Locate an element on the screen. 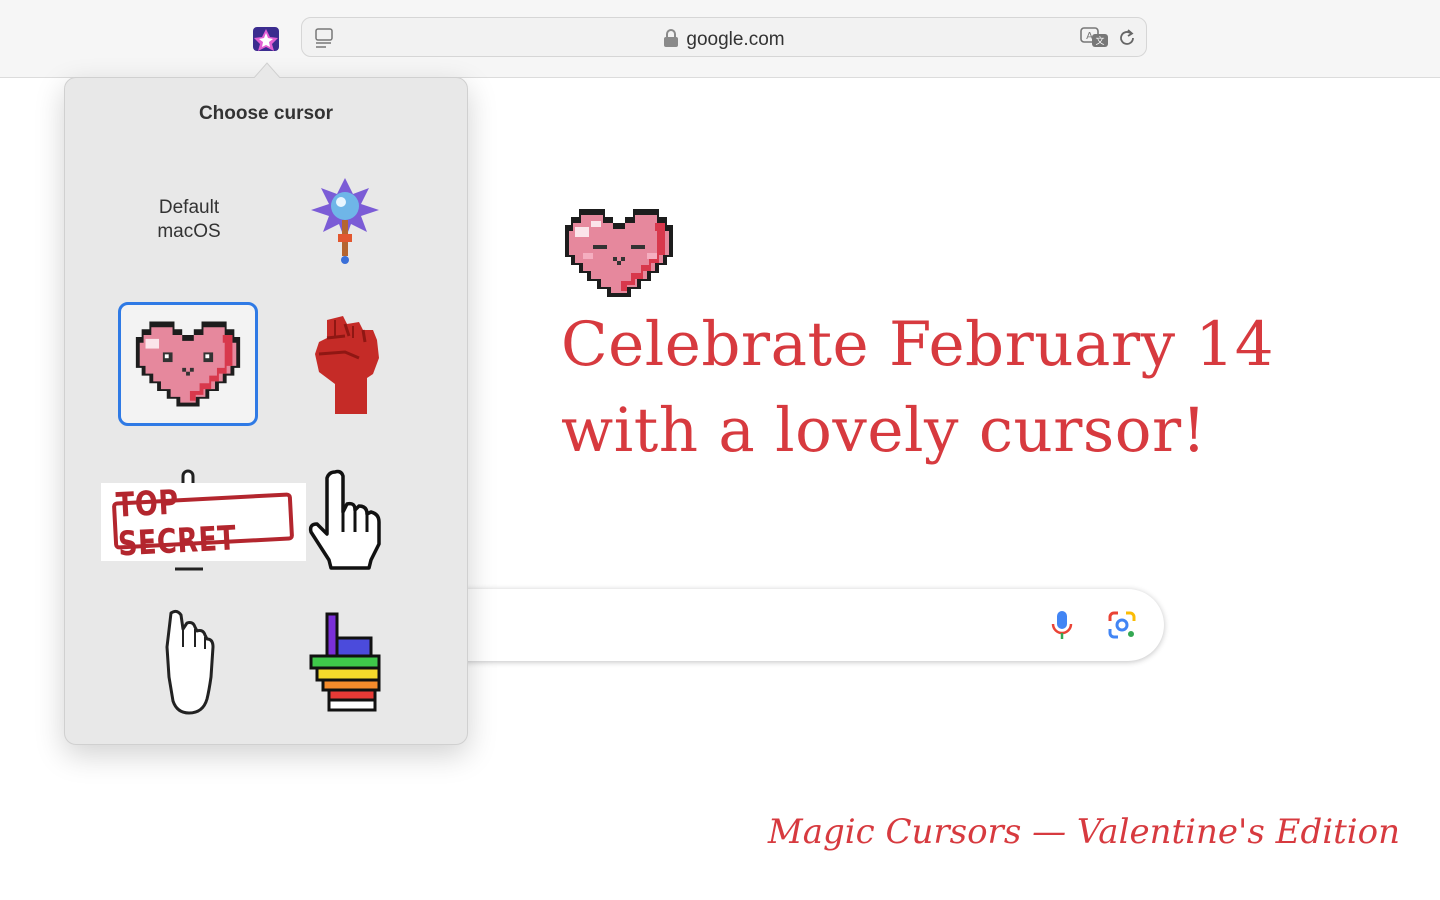 The height and width of the screenshot is (900, 1440). magic-cursors-extension-icon is located at coordinates (266, 39).